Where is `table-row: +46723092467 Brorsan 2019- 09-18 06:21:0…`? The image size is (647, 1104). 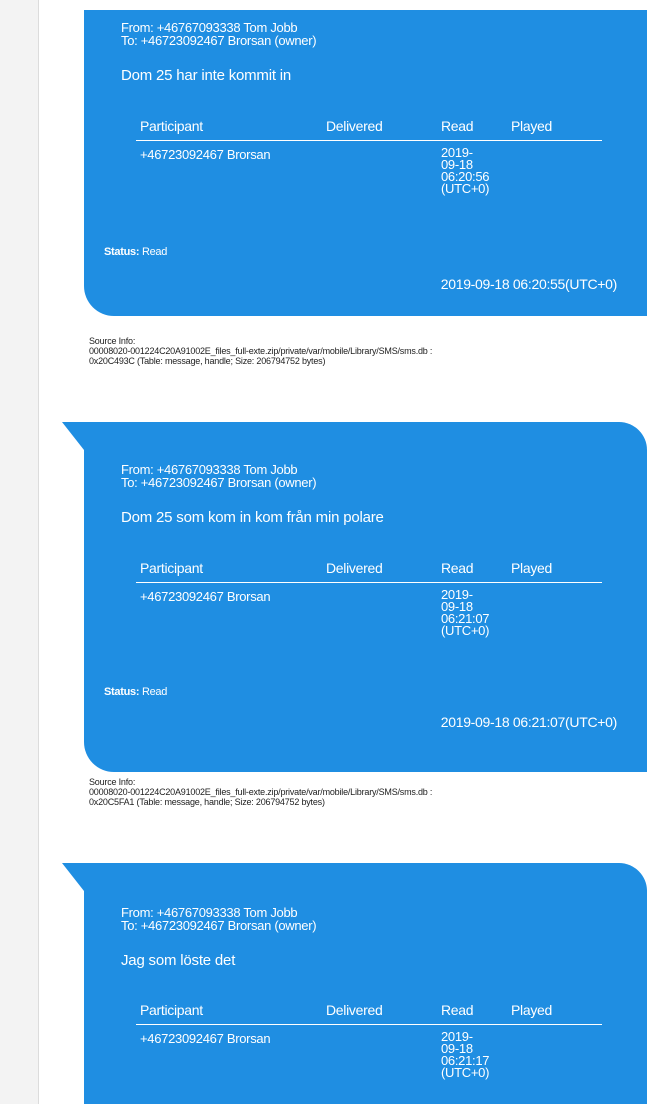
table-row: +46723092467 Brorsan 2019- 09-18 06:21:0… is located at coordinates (369, 622).